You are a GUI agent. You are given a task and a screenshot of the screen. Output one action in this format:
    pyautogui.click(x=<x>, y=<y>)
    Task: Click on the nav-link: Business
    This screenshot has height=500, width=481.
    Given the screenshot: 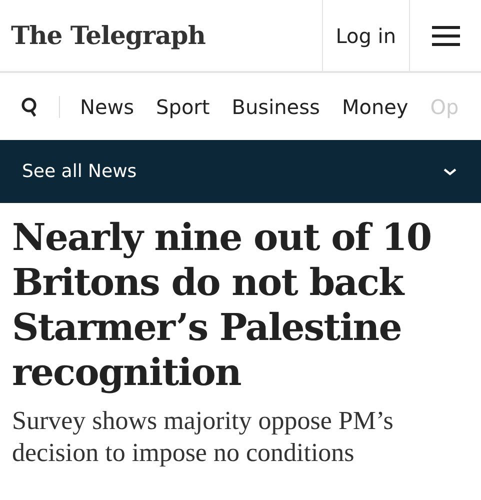 What is the action you would take?
    pyautogui.click(x=276, y=106)
    